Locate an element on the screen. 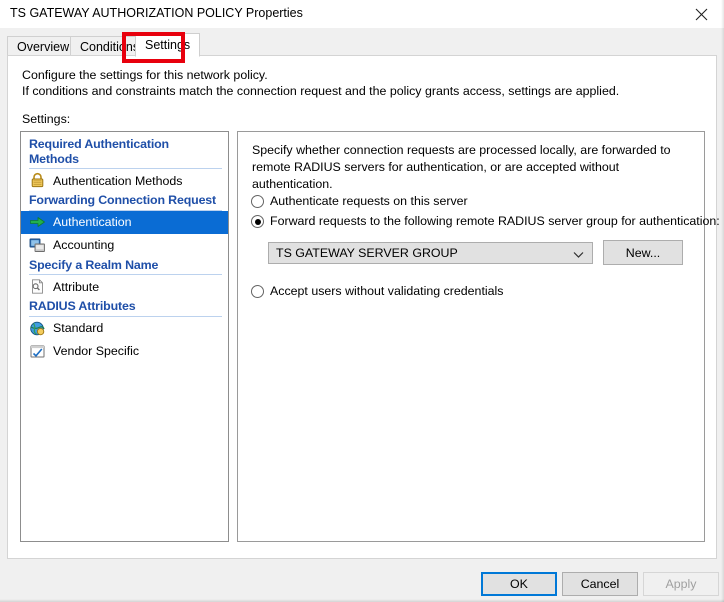  tree-item-label: Attribute is located at coordinates (76, 286).